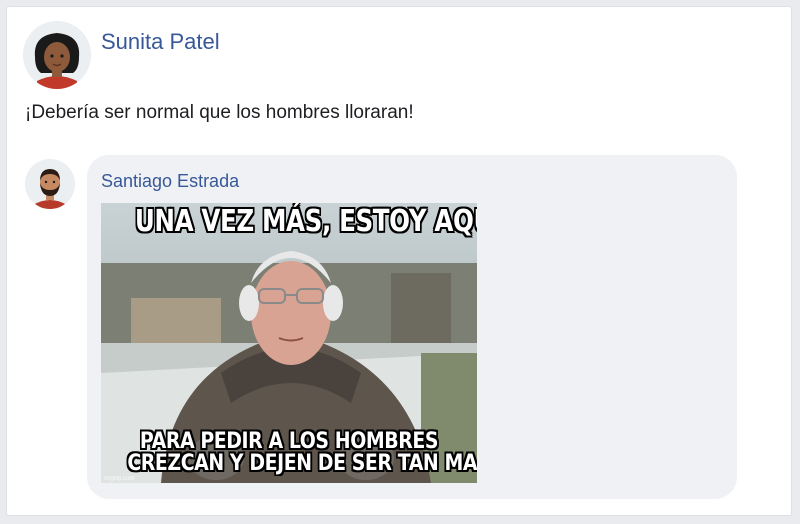 The width and height of the screenshot is (800, 524). What do you see at coordinates (119, 479) in the screenshot?
I see `meme-watermark: imgflip.com` at bounding box center [119, 479].